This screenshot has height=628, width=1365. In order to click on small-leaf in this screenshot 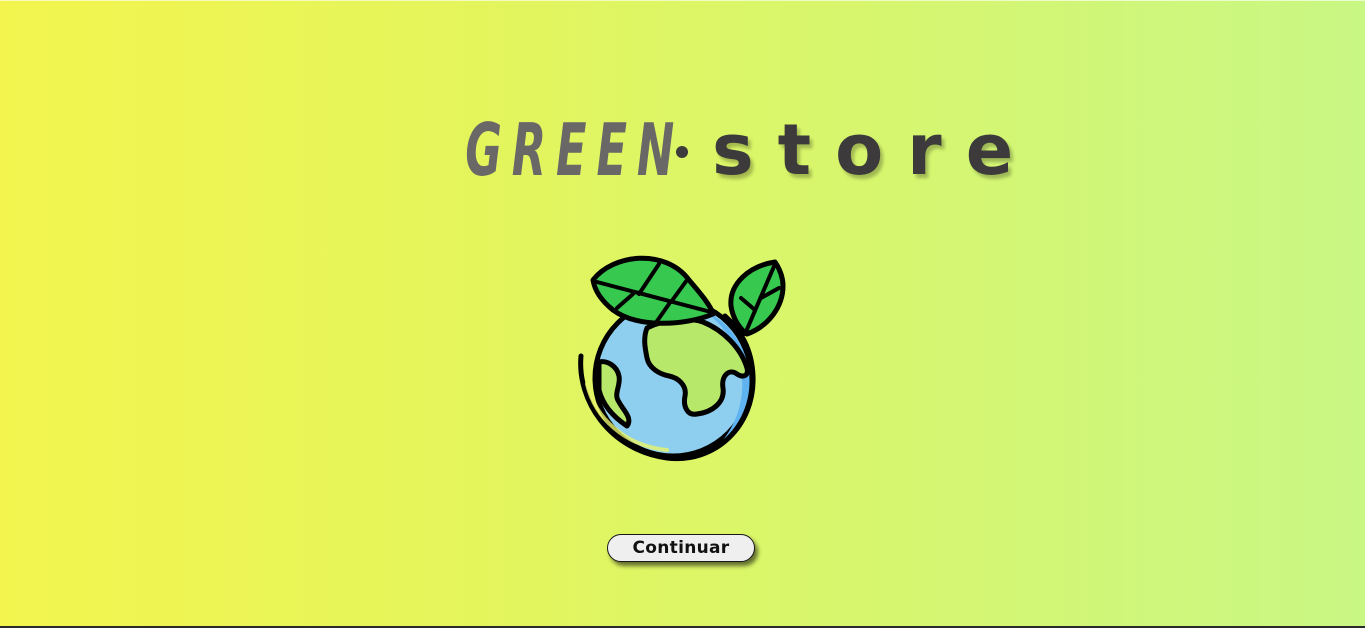, I will do `click(757, 298)`.